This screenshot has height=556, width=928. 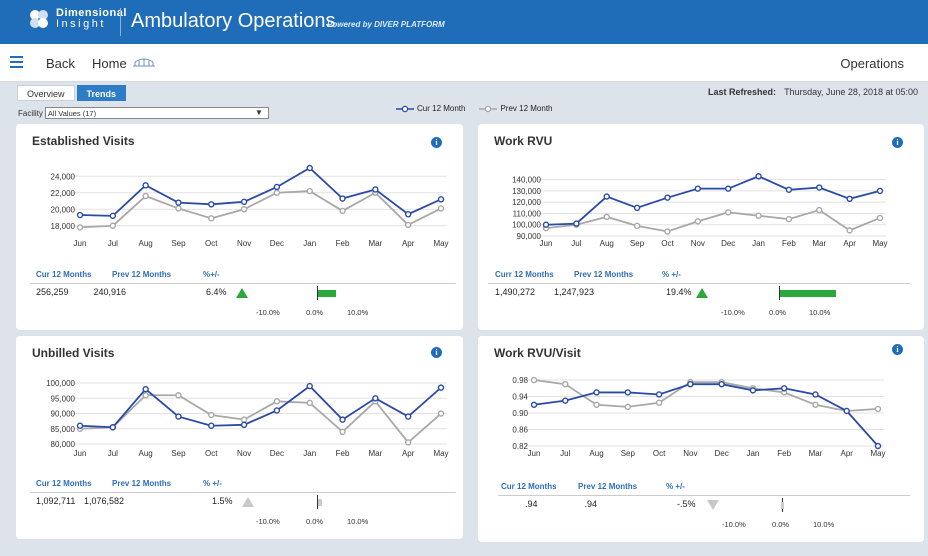 What do you see at coordinates (144, 65) in the screenshot?
I see `bridge-icon` at bounding box center [144, 65].